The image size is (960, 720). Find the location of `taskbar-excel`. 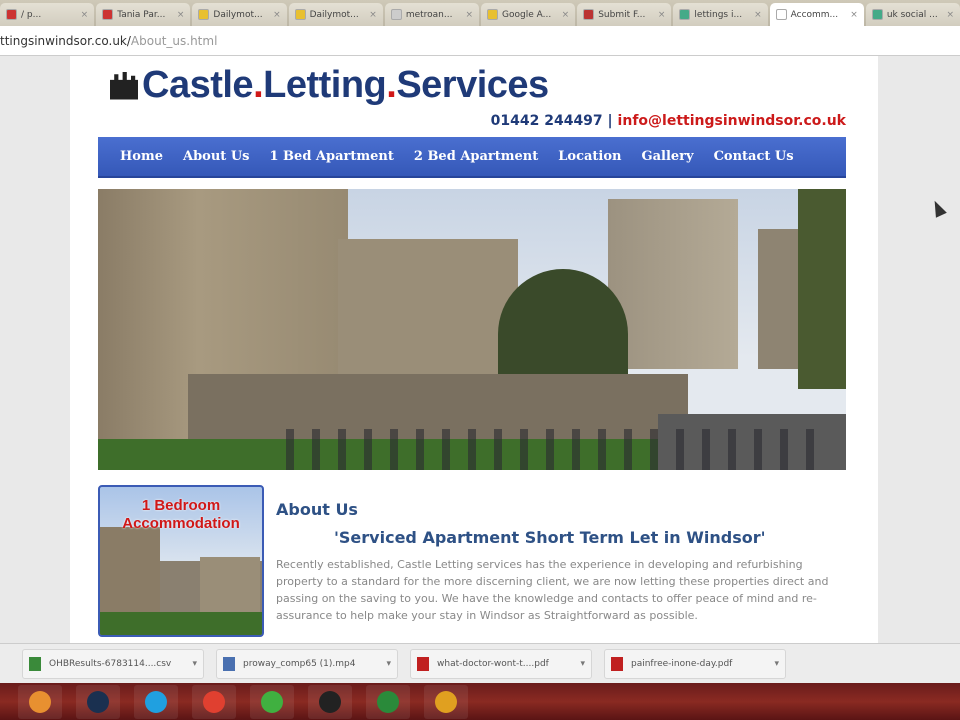

taskbar-excel is located at coordinates (388, 701).